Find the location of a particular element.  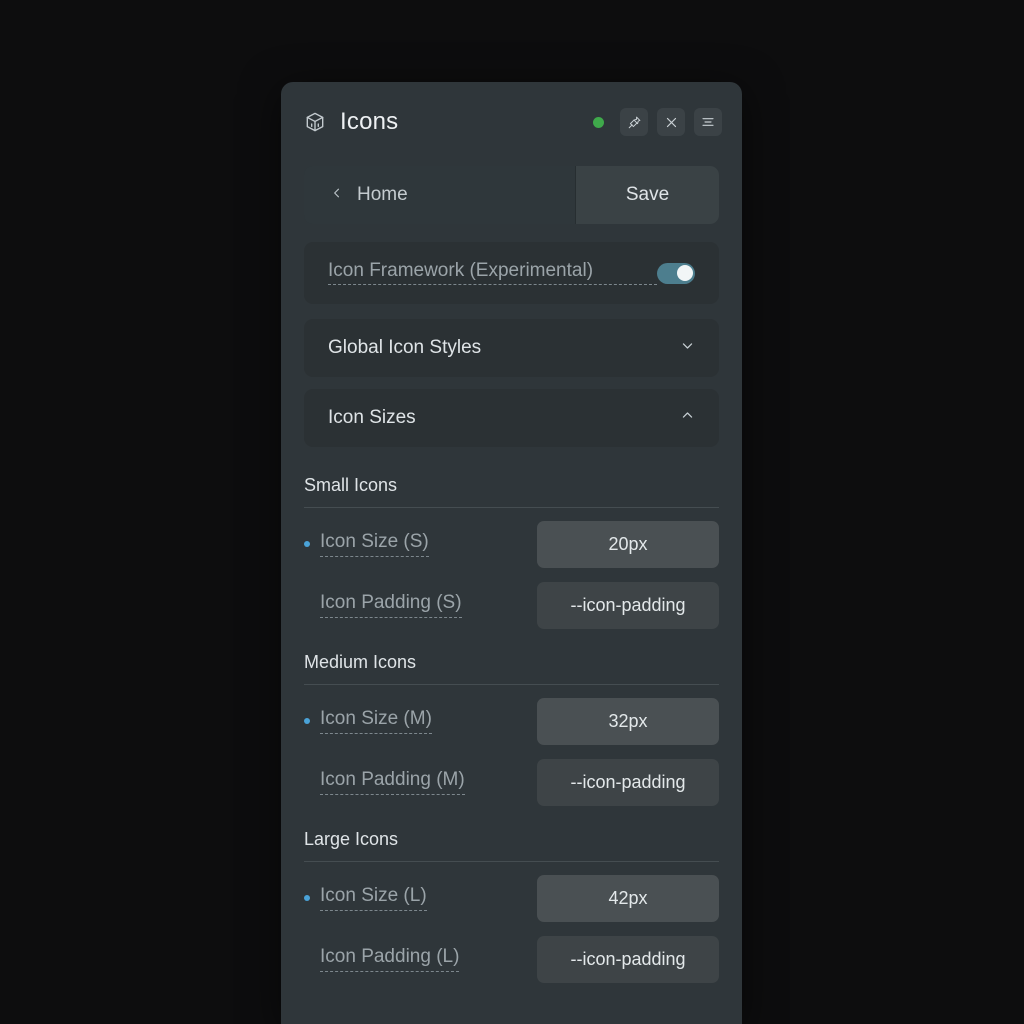

icon-size-s-value: 20px is located at coordinates (628, 544).